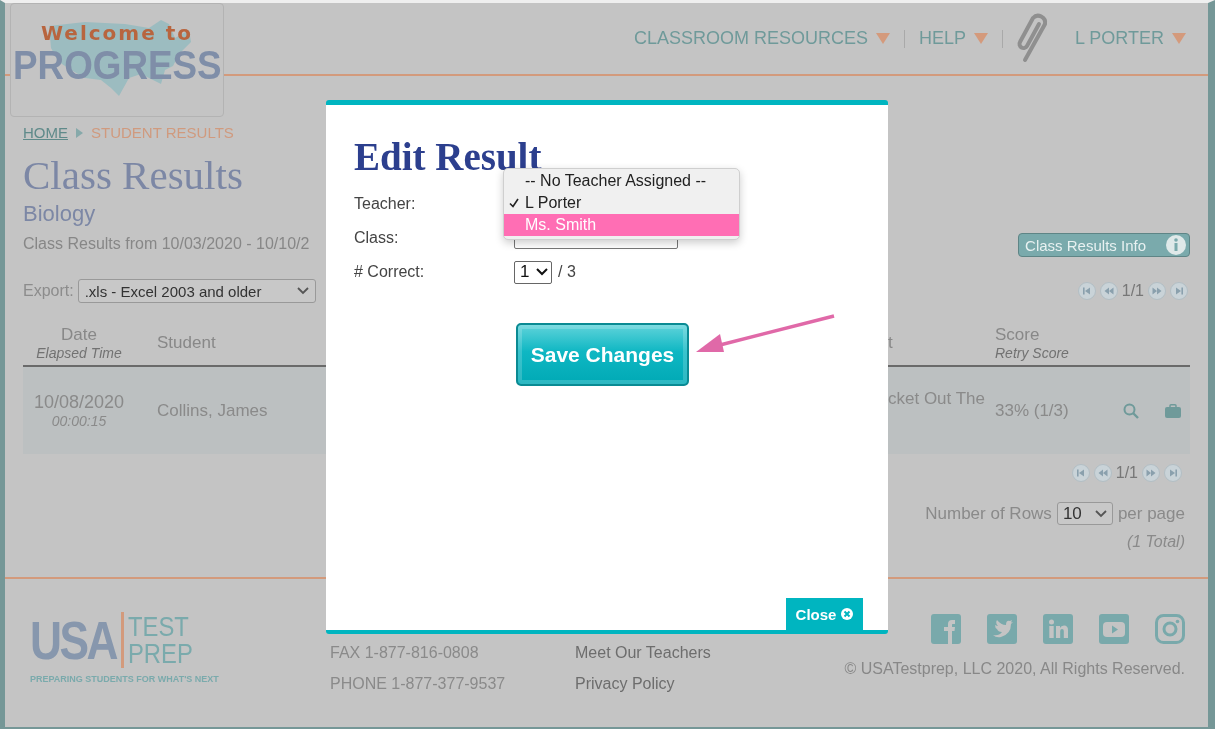 The image size is (1215, 729). What do you see at coordinates (166, 244) in the screenshot?
I see `date-range-text: Class Results from 10/03/2020 - 10/10/2` at bounding box center [166, 244].